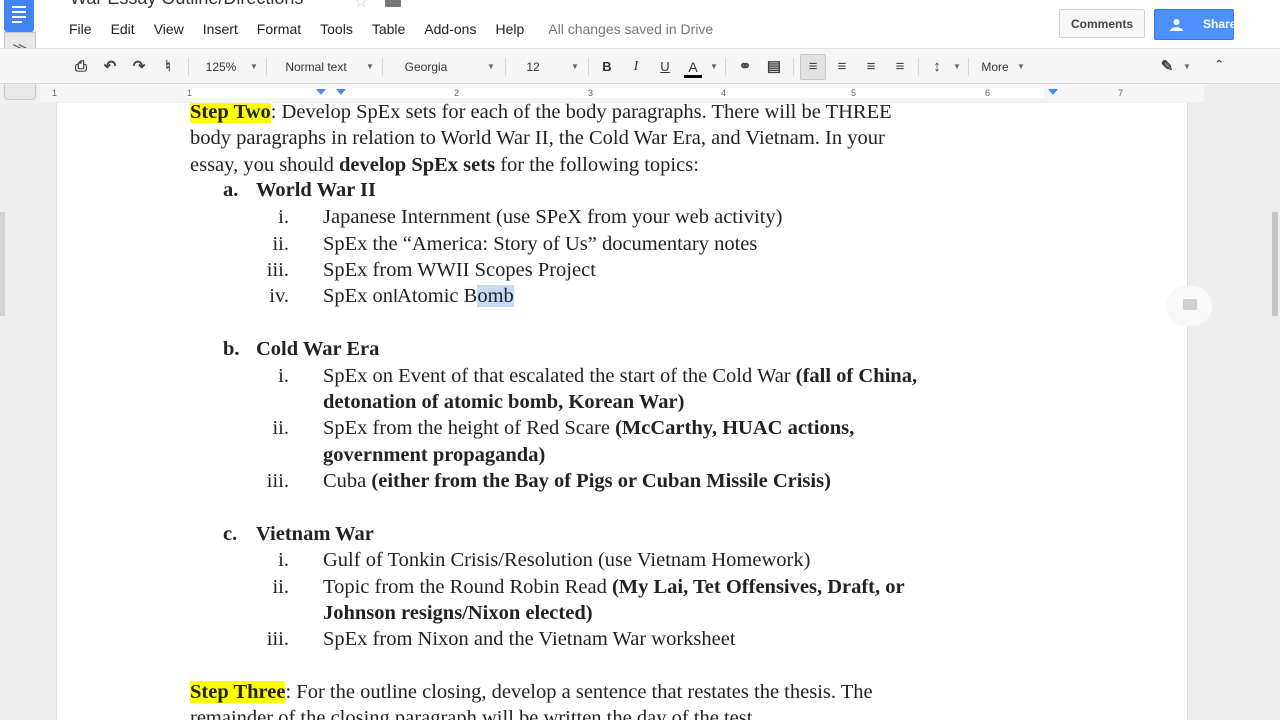 This screenshot has height=720, width=1280. Describe the element at coordinates (457, 93) in the screenshot. I see `ruler-number: 2` at that location.